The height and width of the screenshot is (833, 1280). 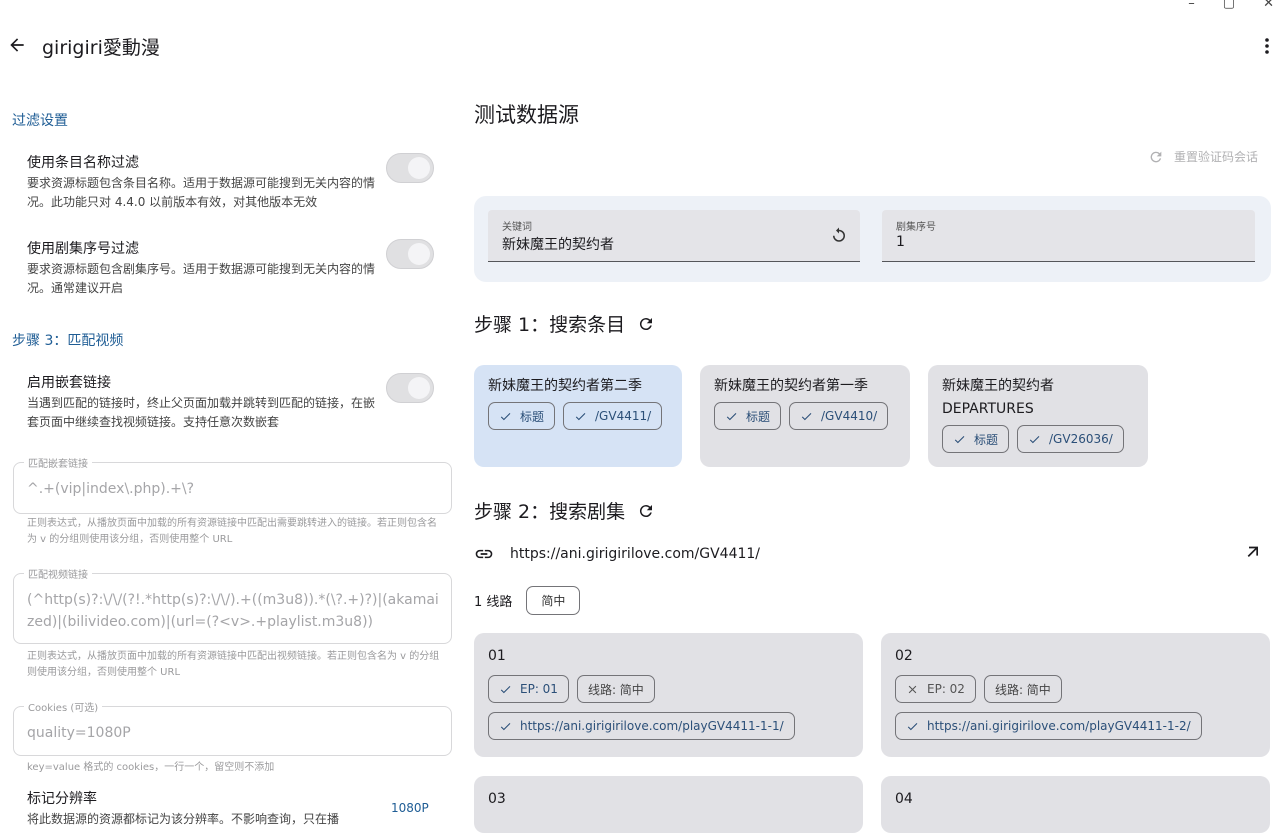 I want to click on maximize-button: ▢, so click(x=1229, y=7).